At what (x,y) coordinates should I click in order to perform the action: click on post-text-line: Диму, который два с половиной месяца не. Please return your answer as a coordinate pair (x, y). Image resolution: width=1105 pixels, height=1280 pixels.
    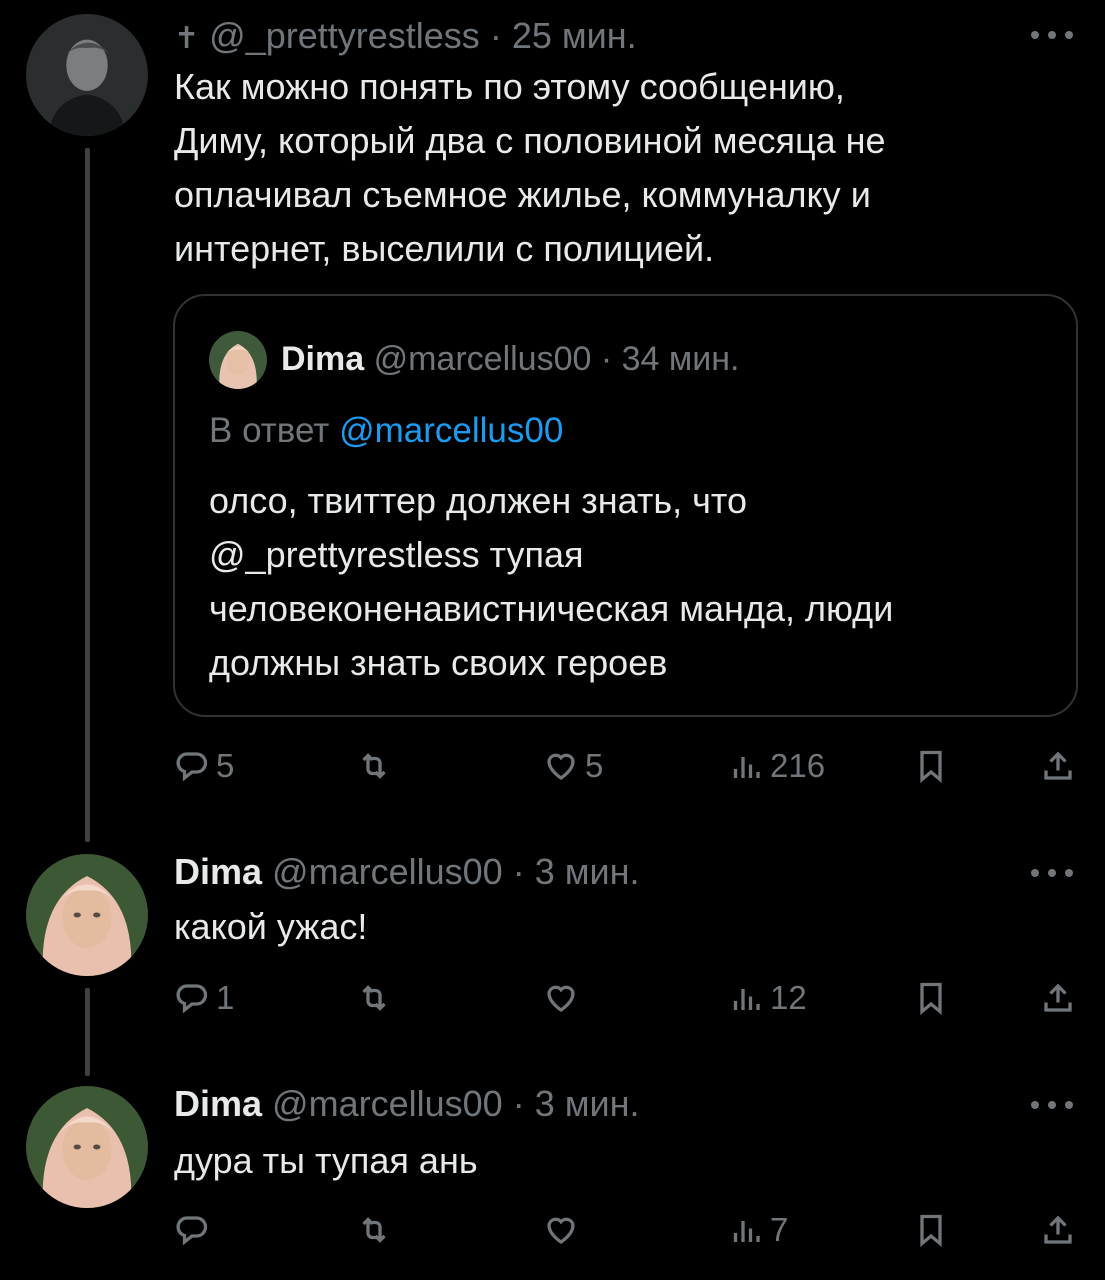
    Looking at the image, I should click on (530, 140).